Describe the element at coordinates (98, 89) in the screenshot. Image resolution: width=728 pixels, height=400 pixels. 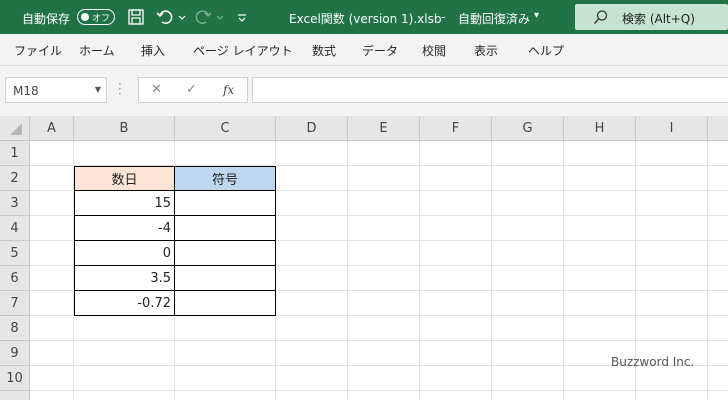
I see `name-box-chevron-icon: ▼` at that location.